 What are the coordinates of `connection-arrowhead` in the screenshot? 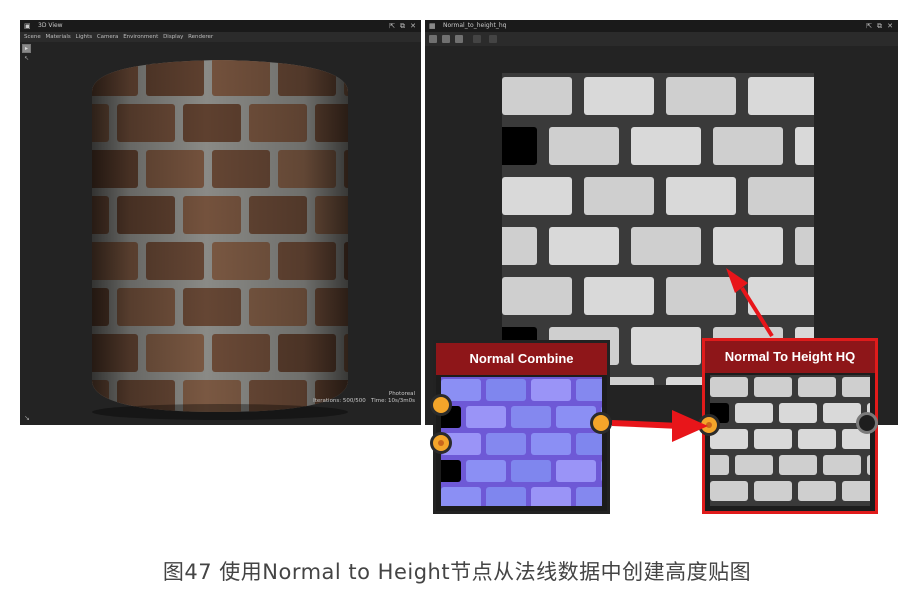 It's located at (690, 426).